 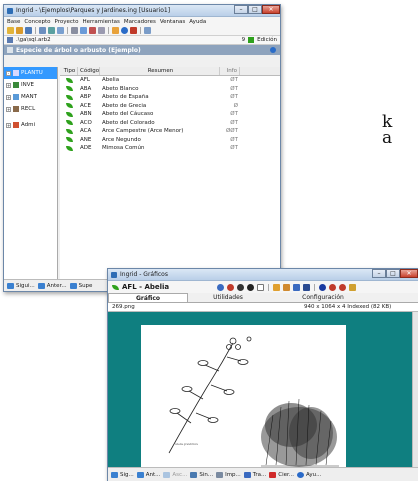 I want to click on menu-ventanas: Ventanas, so click(x=172, y=22).